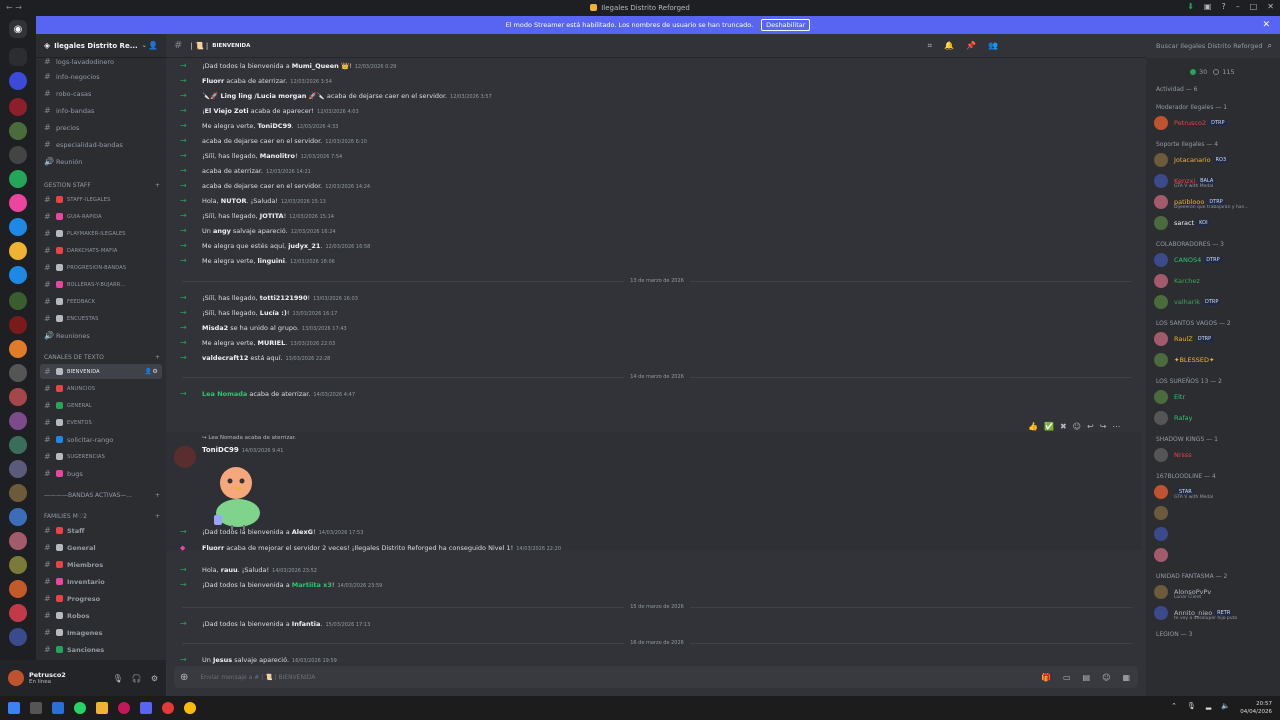  I want to click on microphone-icon: 🎙, so click(118, 678).